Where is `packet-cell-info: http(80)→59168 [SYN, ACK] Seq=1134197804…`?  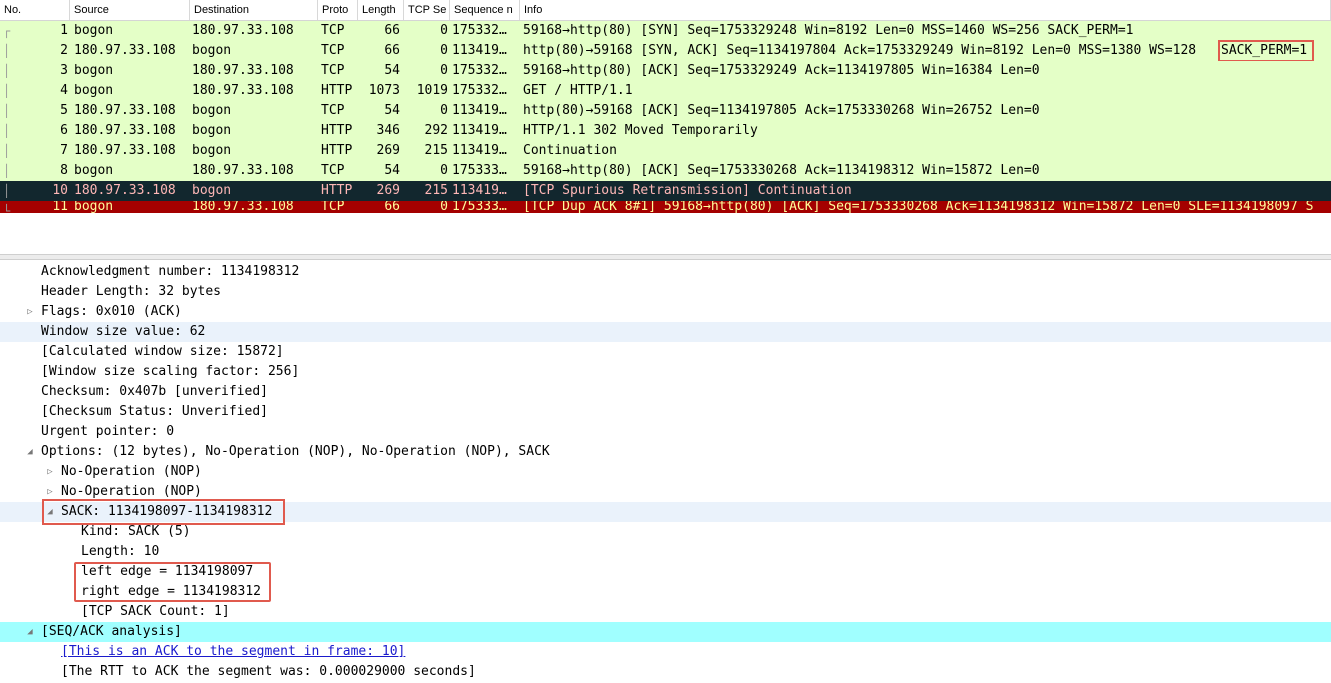
packet-cell-info: http(80)→59168 [SYN, ACK] Seq=1134197804… is located at coordinates (860, 50).